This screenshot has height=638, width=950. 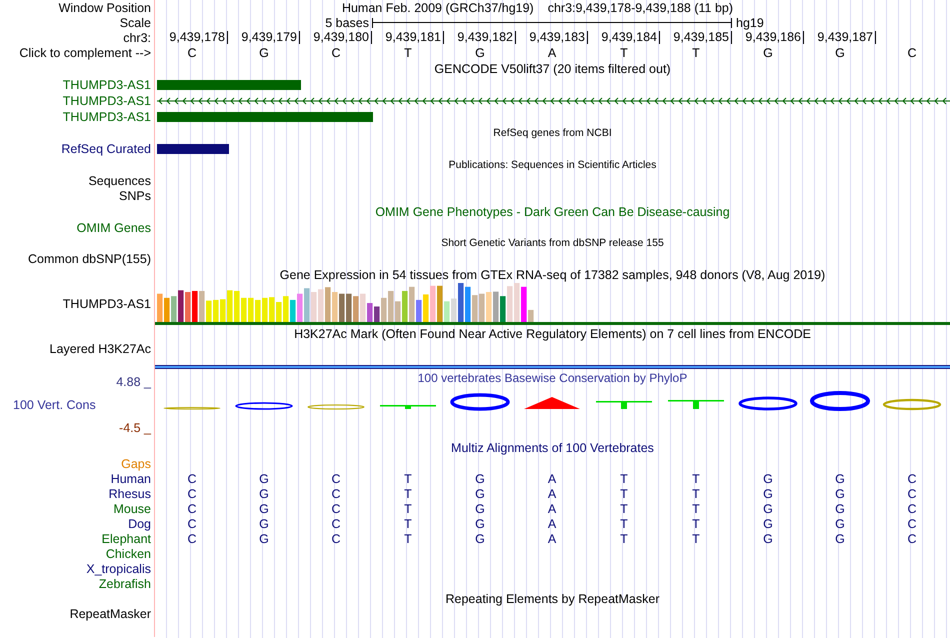 I want to click on assembly-text: Human Feb. 2009 (GRCh37/hg19), so click(x=438, y=7).